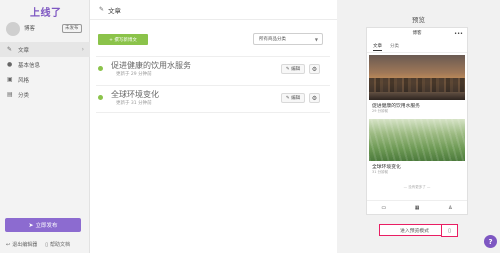  What do you see at coordinates (380, 111) in the screenshot?
I see `card-meta: 29 分钟前` at bounding box center [380, 111].